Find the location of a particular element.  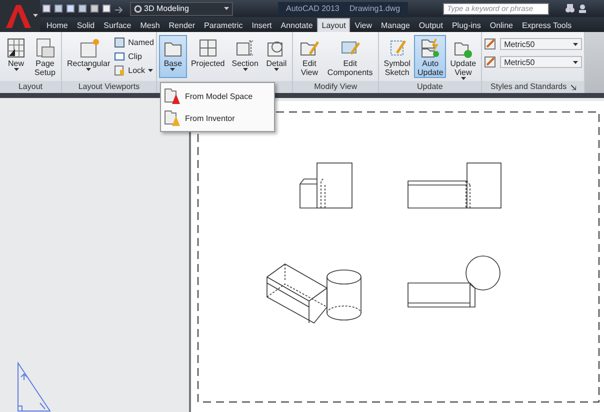

page-setup-icon is located at coordinates (45, 48).